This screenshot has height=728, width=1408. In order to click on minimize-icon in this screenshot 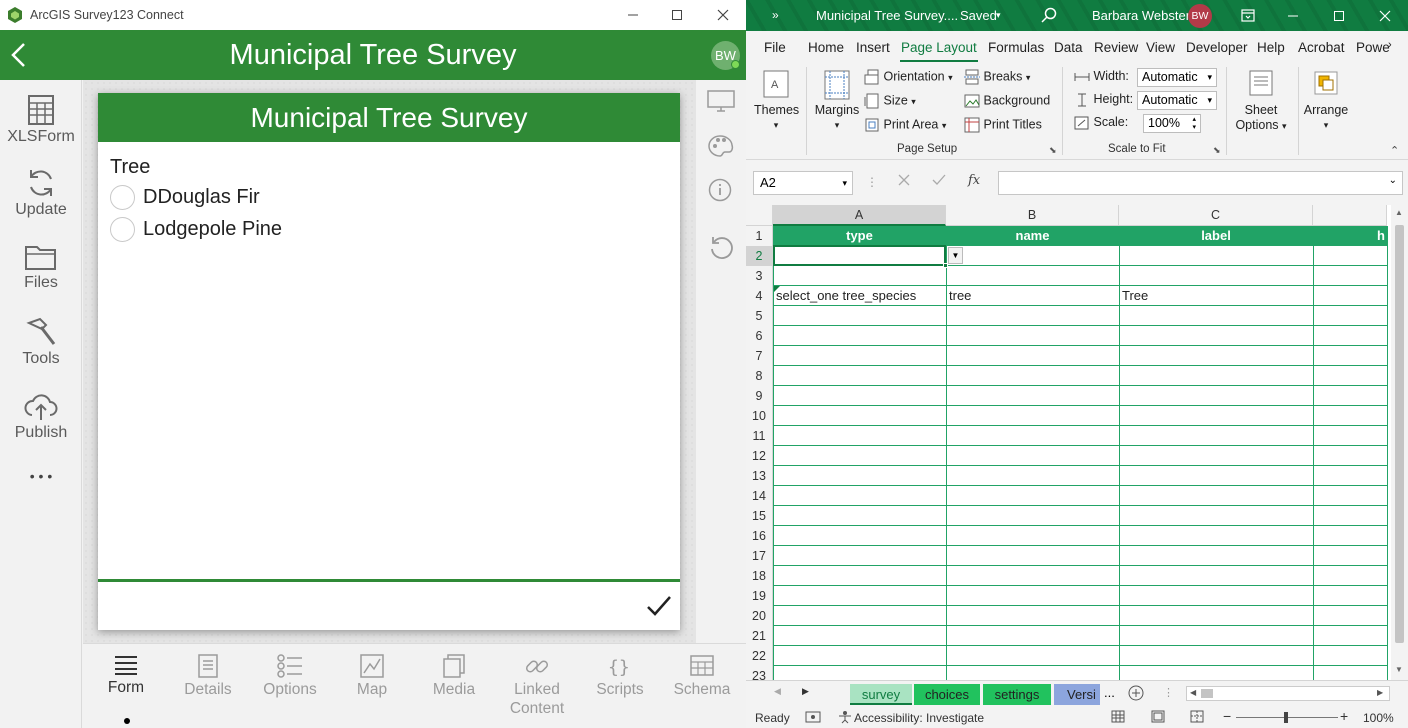, I will do `click(633, 15)`.